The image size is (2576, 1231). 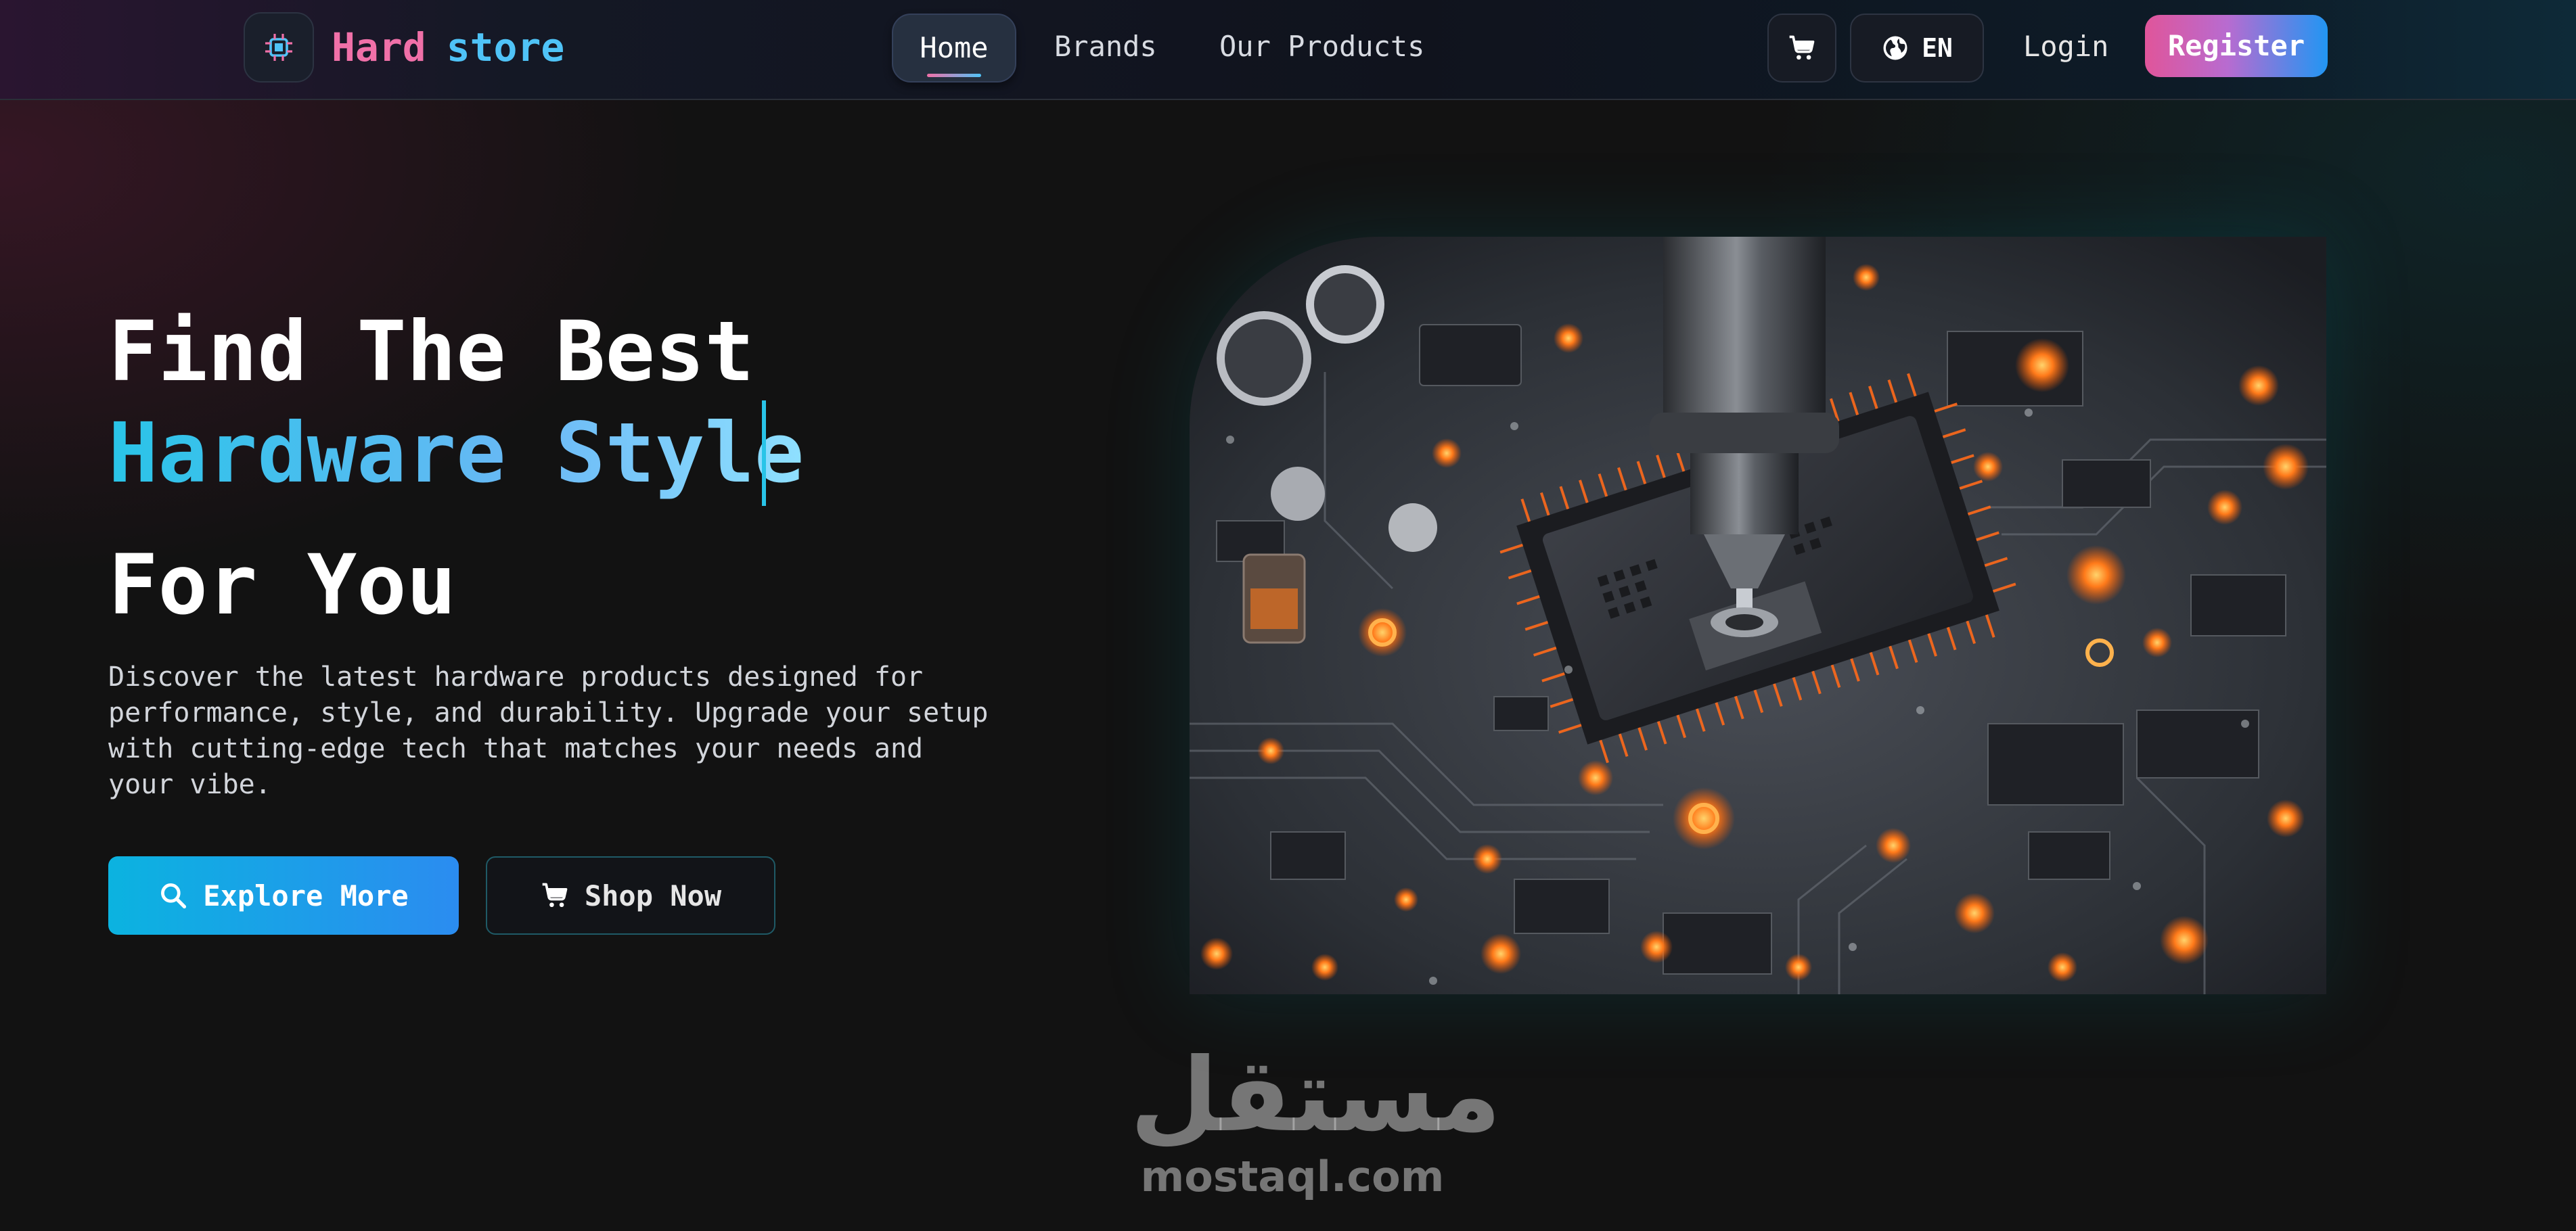 What do you see at coordinates (764, 453) in the screenshot?
I see `typing-cursor` at bounding box center [764, 453].